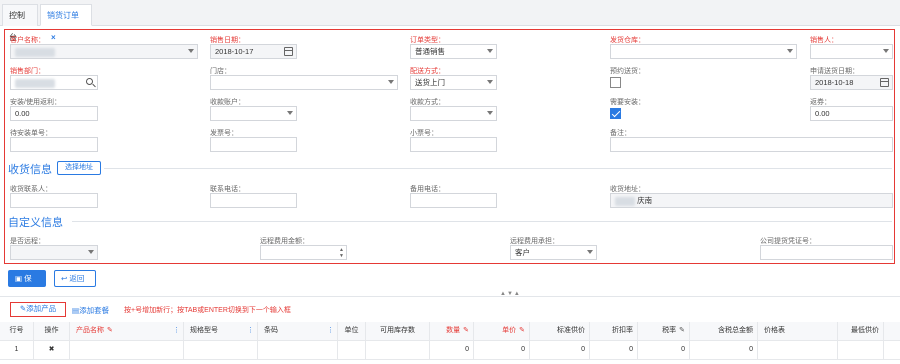 This screenshot has height=364, width=900. What do you see at coordinates (104, 51) in the screenshot?
I see `customer-select` at bounding box center [104, 51].